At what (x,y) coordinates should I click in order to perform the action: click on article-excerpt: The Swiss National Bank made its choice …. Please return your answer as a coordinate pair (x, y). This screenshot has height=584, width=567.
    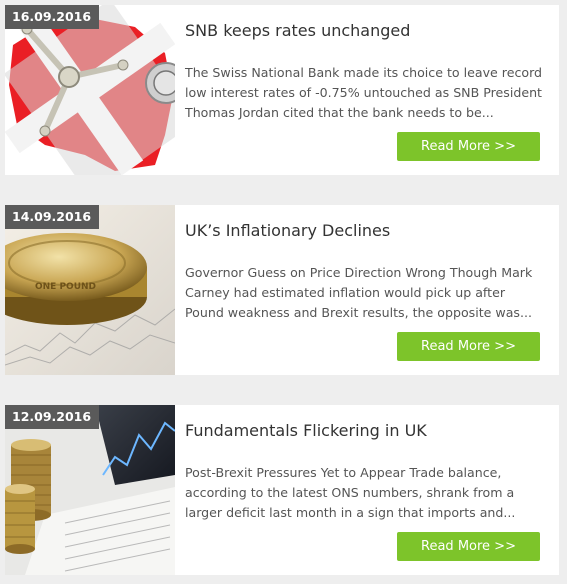
    Looking at the image, I should click on (364, 92).